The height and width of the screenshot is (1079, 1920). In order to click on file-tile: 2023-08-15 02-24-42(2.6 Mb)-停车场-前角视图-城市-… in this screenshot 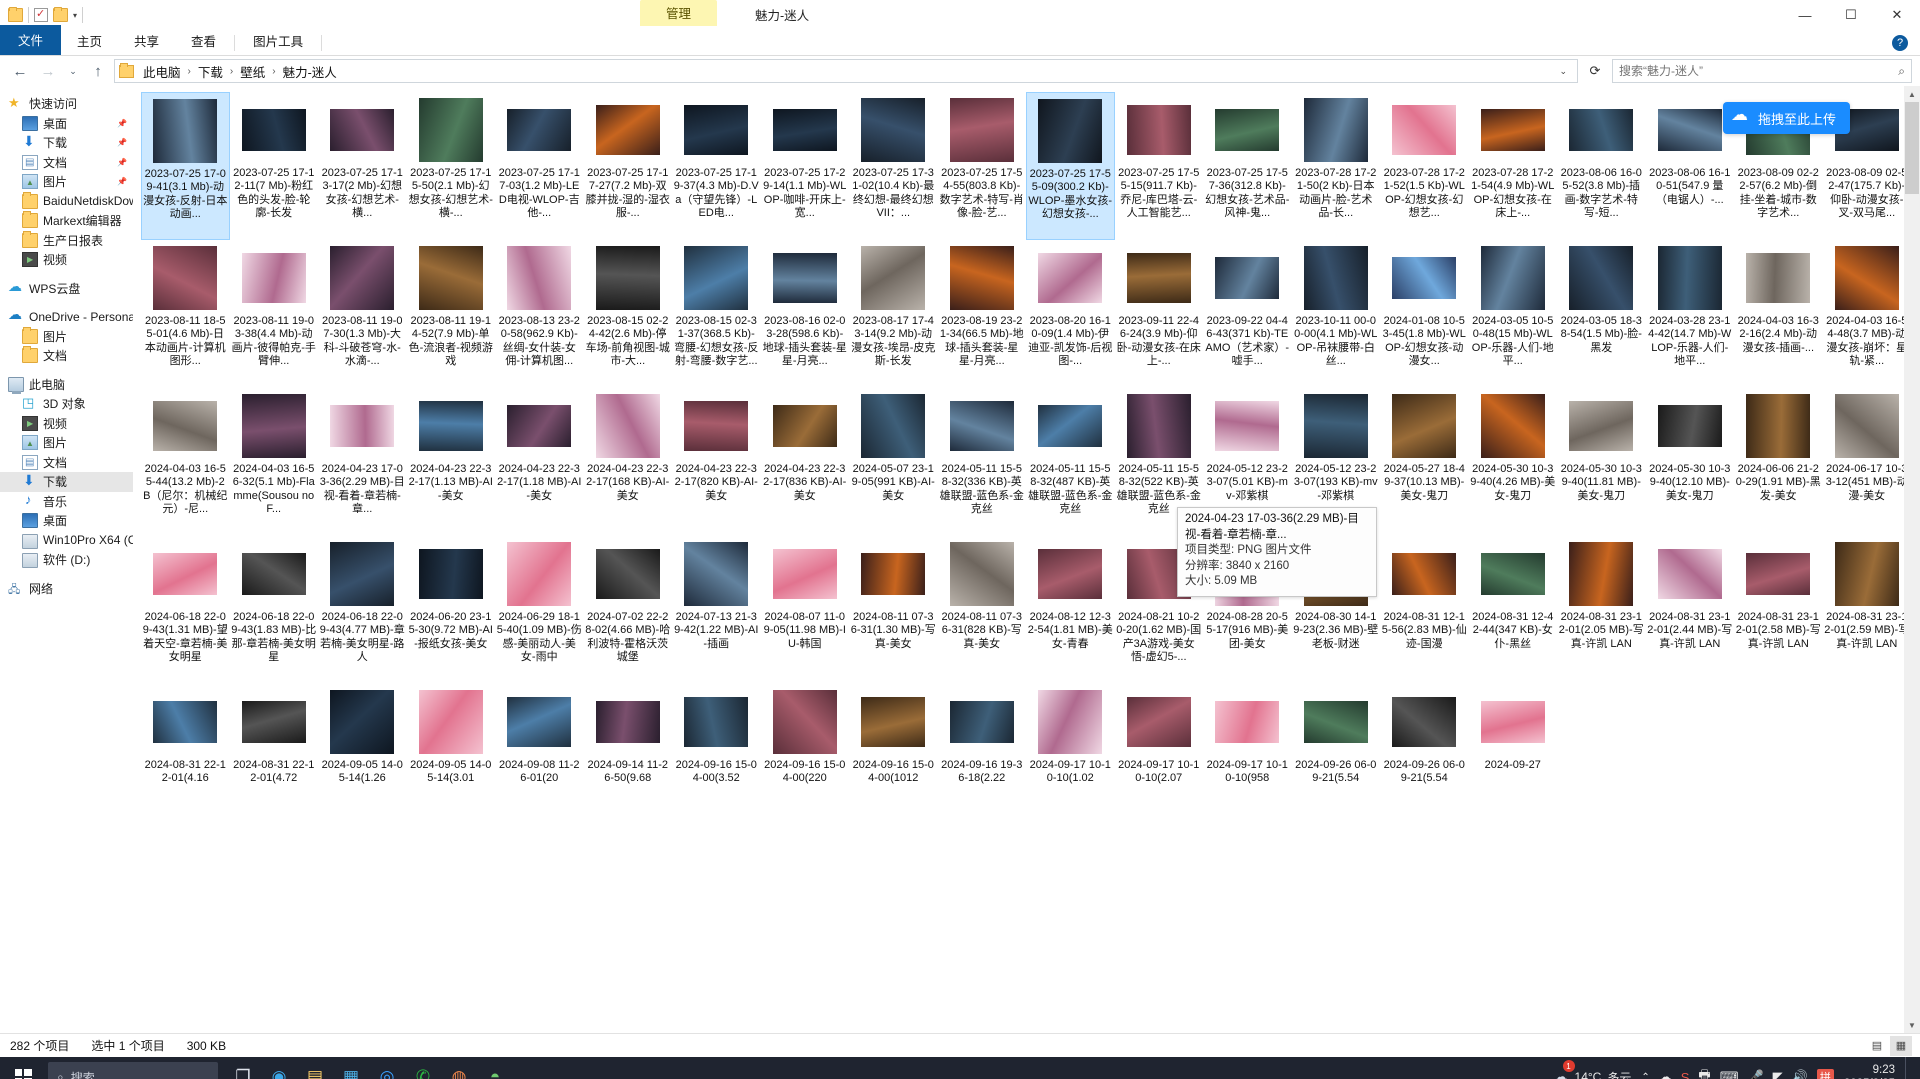, I will do `click(628, 314)`.